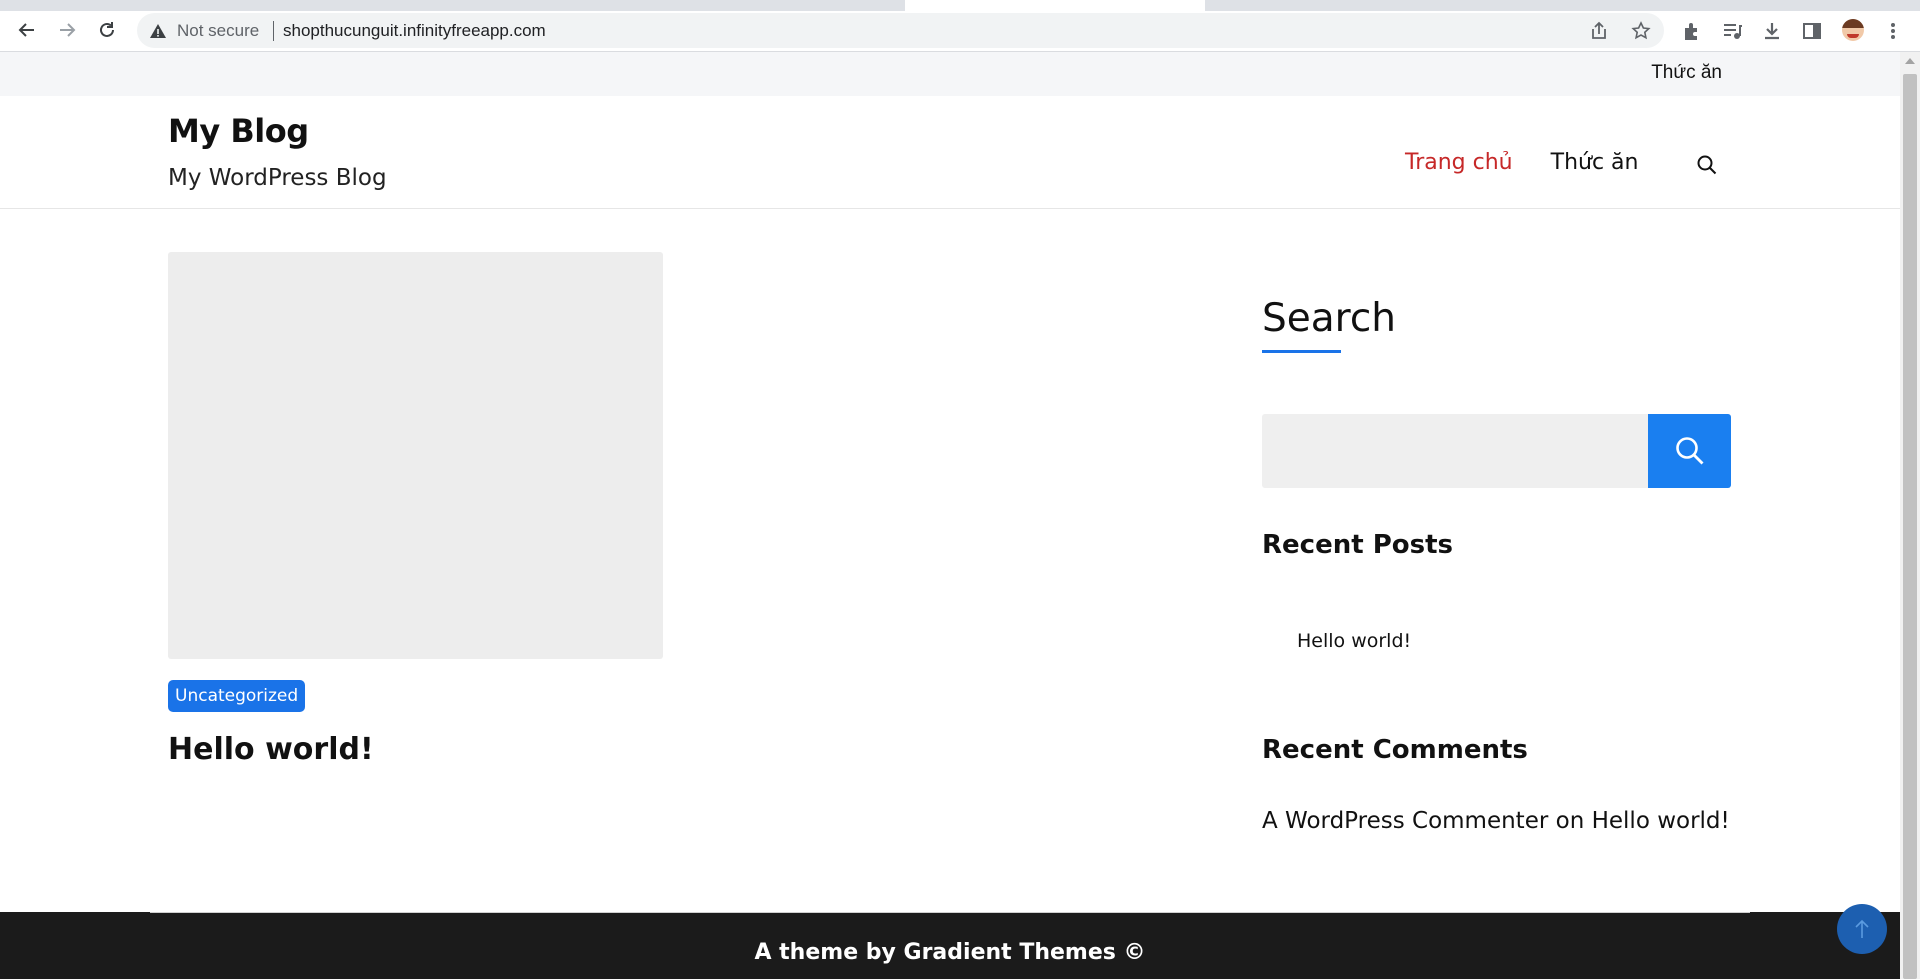 This screenshot has width=1920, height=979. I want to click on forward-button, so click(67, 30).